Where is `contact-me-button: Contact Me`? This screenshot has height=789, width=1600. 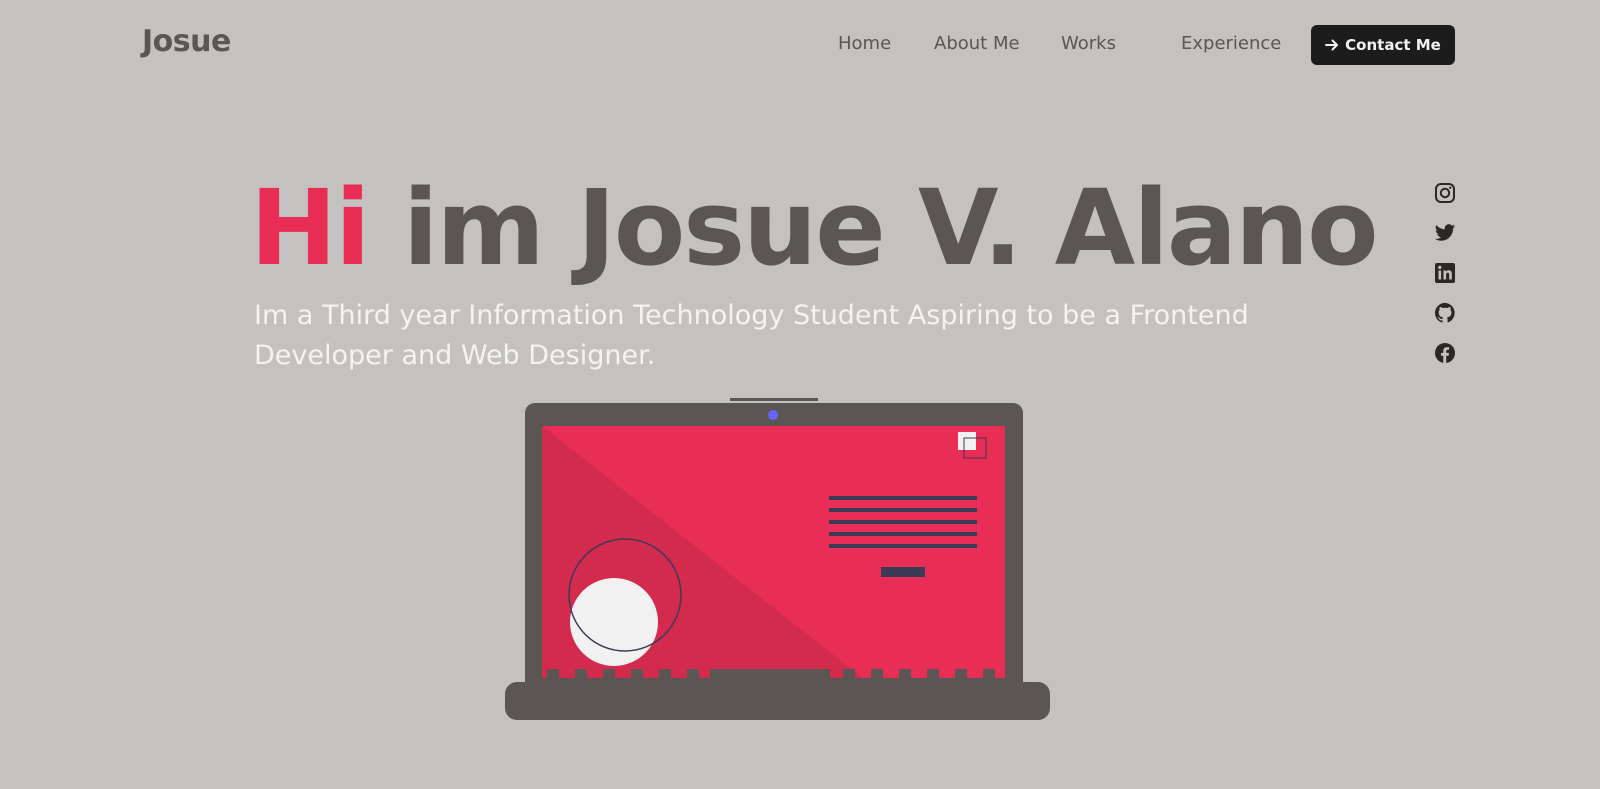 contact-me-button: Contact Me is located at coordinates (1383, 45).